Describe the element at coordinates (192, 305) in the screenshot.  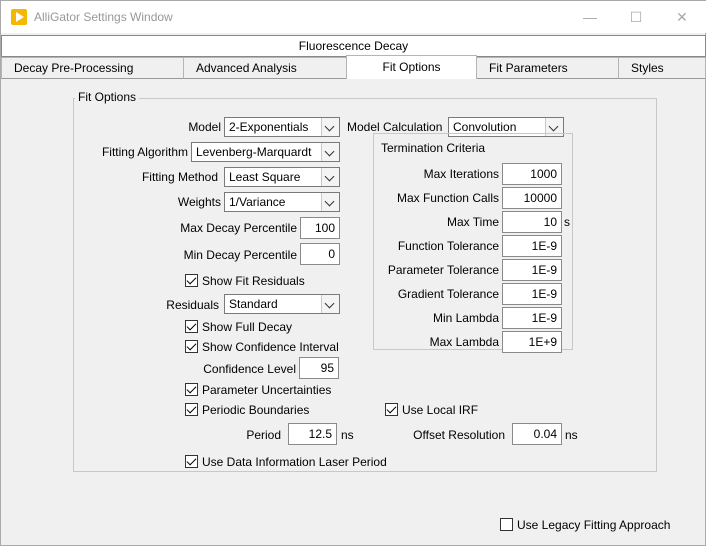
I see `residuals-label: Residuals` at that location.